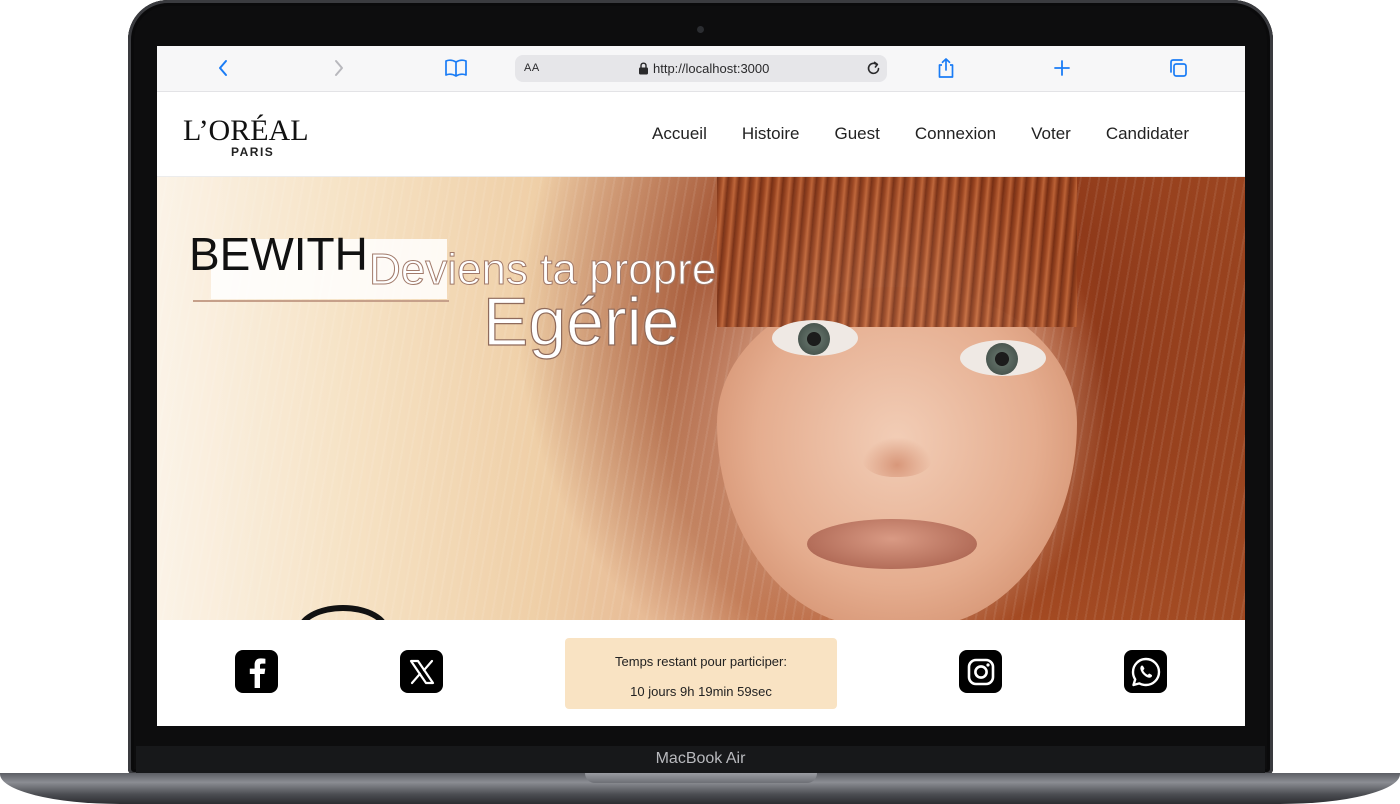 The width and height of the screenshot is (1400, 804). I want to click on countdown-value: 10 jours 9h 19min 59sec, so click(701, 691).